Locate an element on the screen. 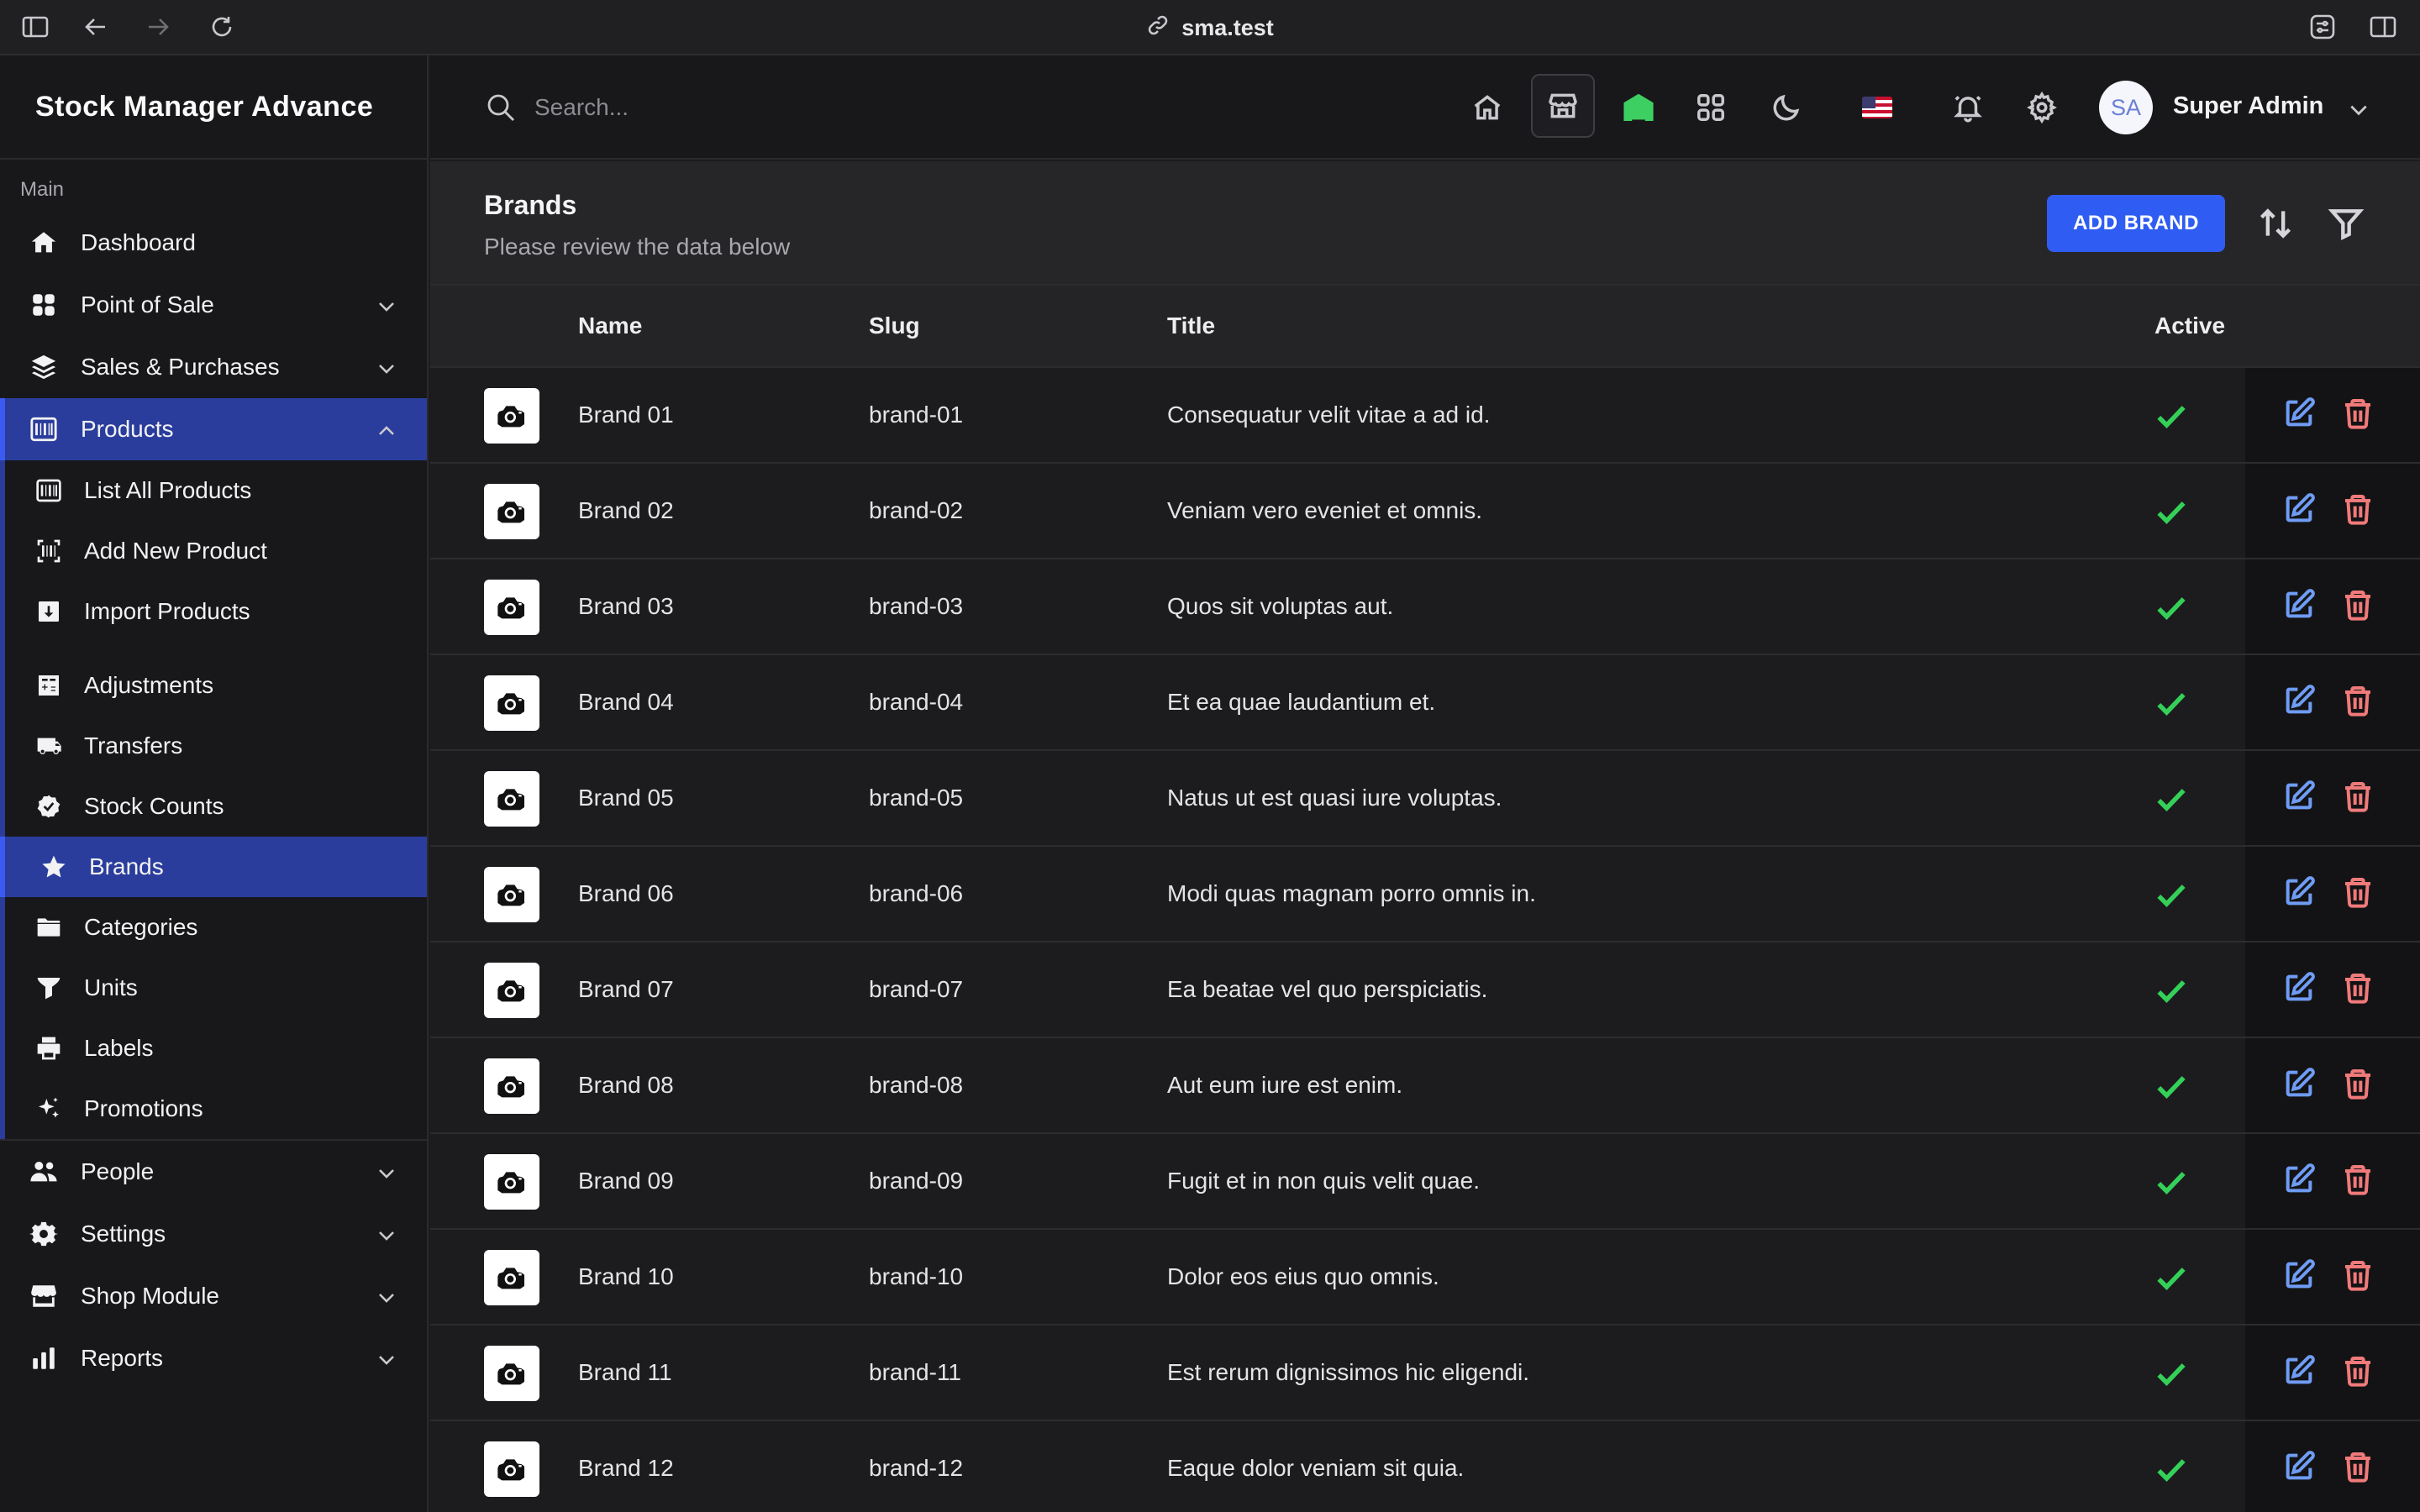  sidebar-item-settings: Settings is located at coordinates (214, 1234).